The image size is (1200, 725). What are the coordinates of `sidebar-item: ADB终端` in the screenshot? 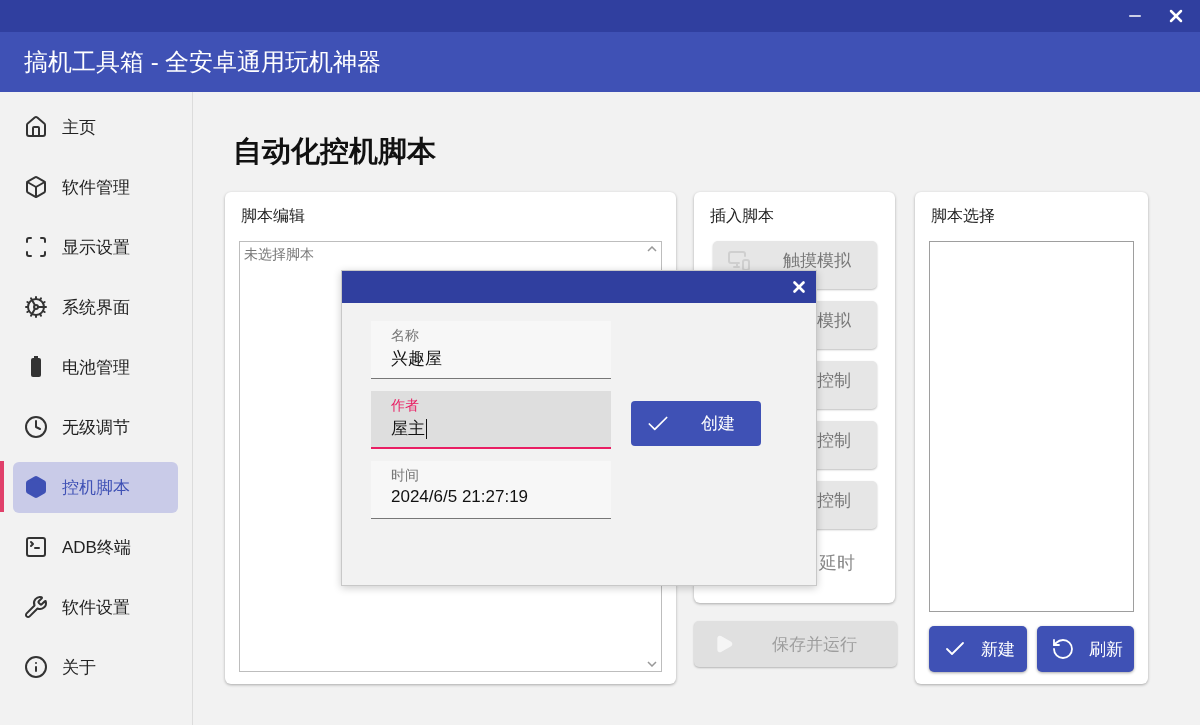 It's located at (95, 547).